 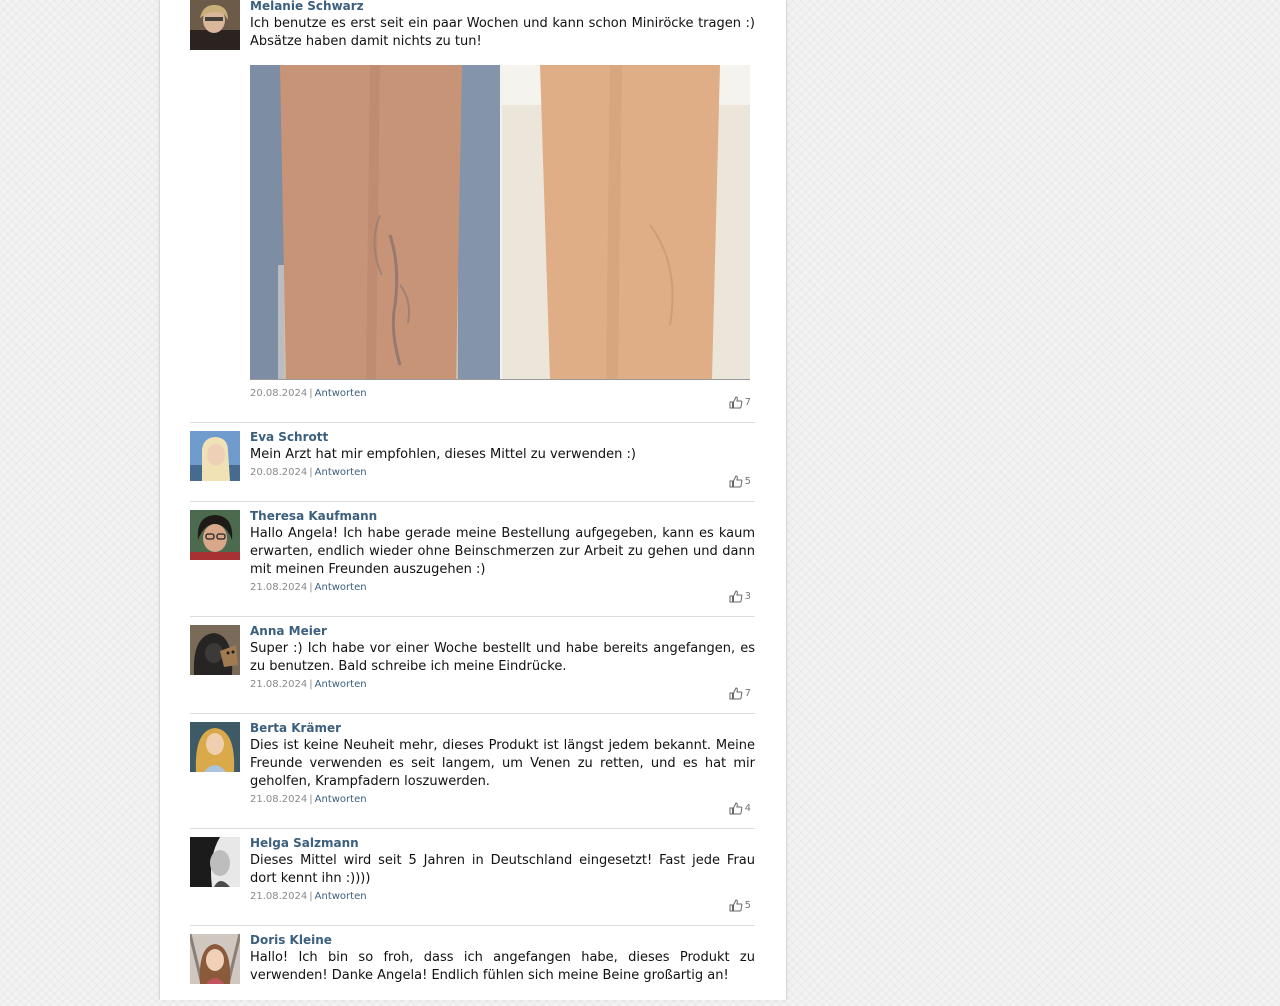 What do you see at coordinates (747, 596) in the screenshot?
I see `like-count: 3` at bounding box center [747, 596].